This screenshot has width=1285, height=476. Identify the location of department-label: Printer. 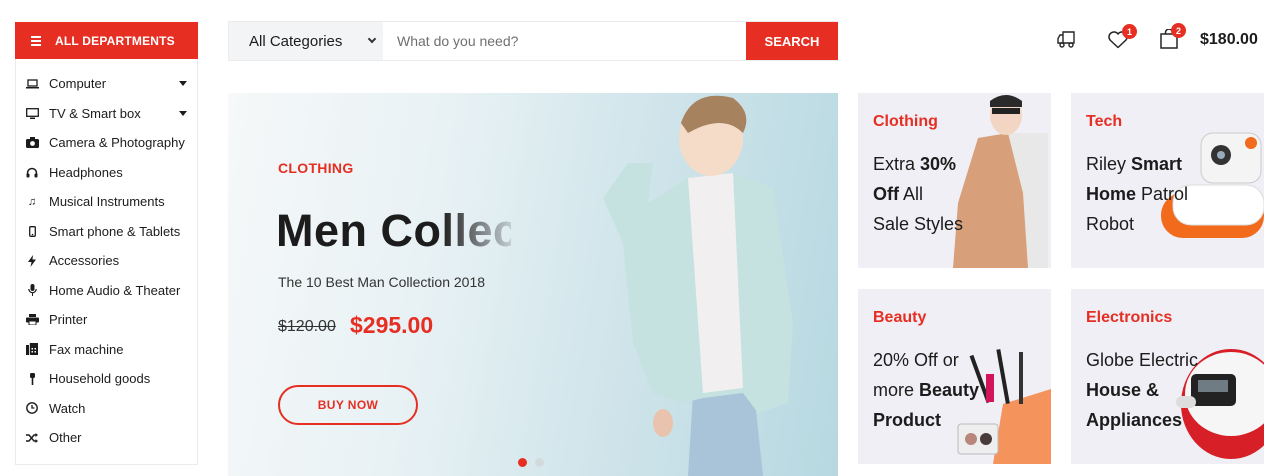
(68, 320).